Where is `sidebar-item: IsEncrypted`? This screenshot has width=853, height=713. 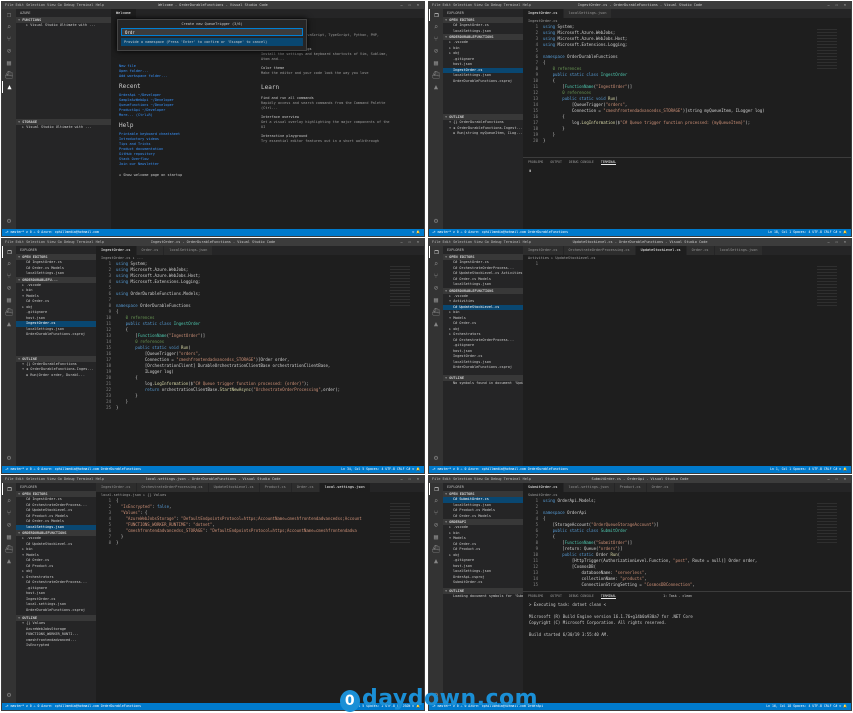
sidebar-item: IsEncrypted is located at coordinates (56, 646).